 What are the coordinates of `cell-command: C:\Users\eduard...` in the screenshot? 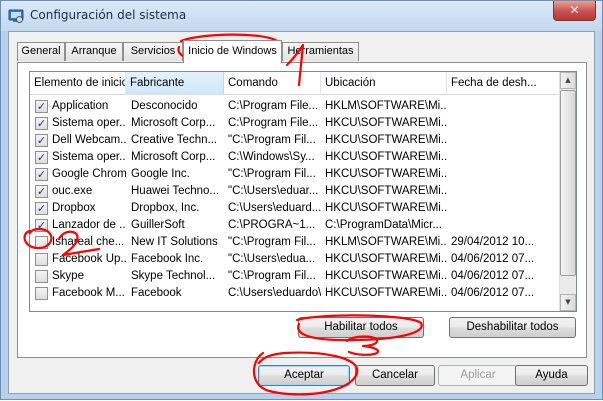 It's located at (274, 208).